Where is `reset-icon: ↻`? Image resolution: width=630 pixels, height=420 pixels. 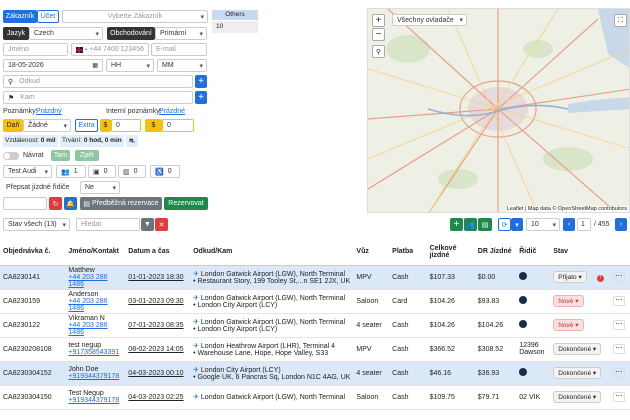 reset-icon: ↻ is located at coordinates (55, 203).